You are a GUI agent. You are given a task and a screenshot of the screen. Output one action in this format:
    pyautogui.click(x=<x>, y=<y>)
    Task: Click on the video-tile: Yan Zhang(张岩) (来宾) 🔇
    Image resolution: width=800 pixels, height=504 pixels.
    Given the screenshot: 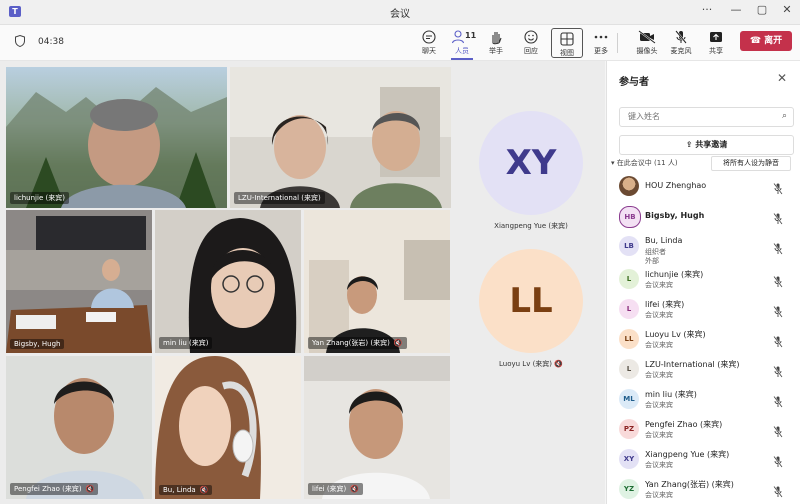 What is the action you would take?
    pyautogui.click(x=377, y=281)
    